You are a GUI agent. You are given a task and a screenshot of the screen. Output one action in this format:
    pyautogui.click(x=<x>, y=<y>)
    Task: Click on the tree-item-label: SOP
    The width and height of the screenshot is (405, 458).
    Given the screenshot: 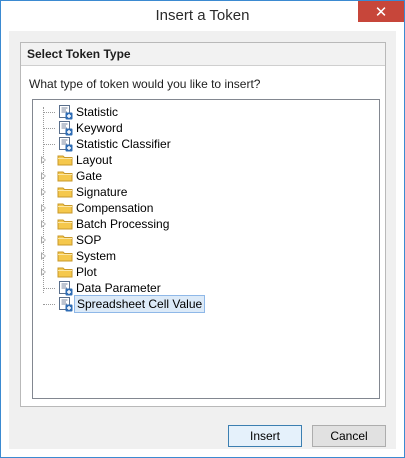 What is the action you would take?
    pyautogui.click(x=89, y=240)
    